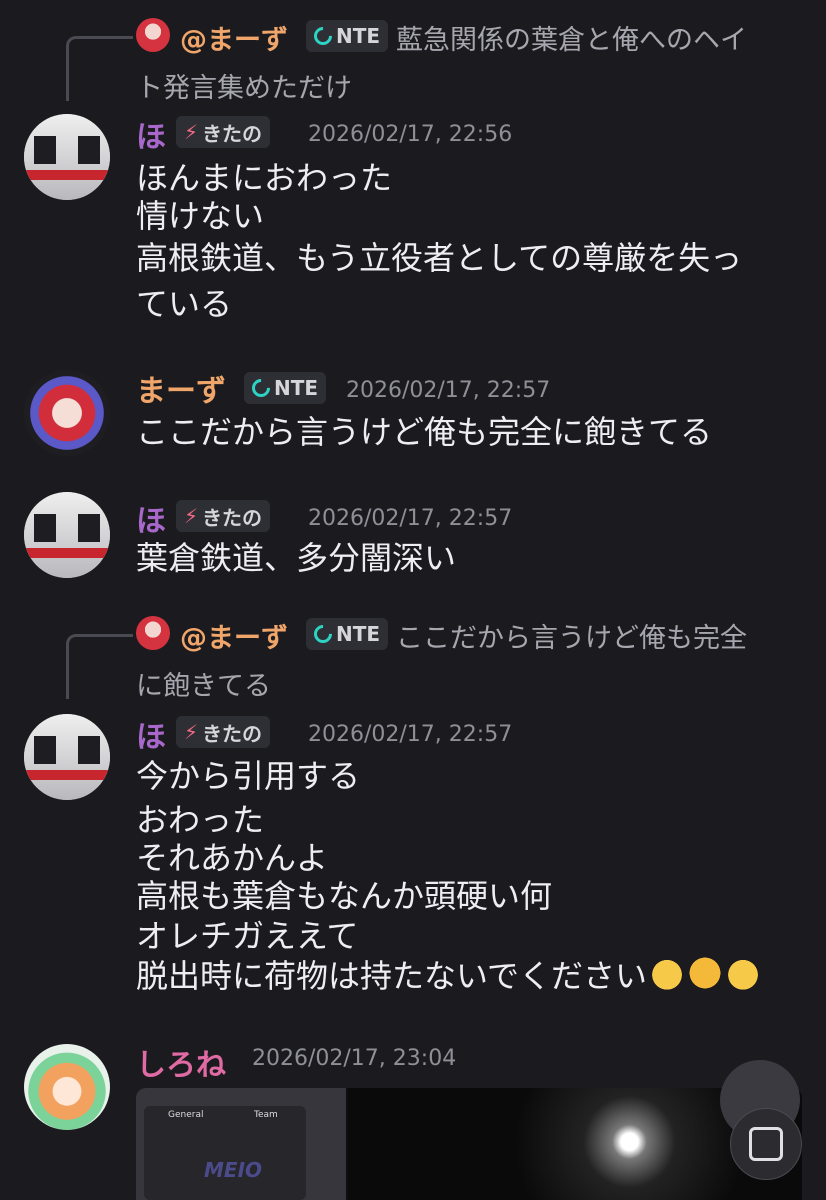 This screenshot has height=1200, width=826. I want to click on avatar-mazu, so click(67, 413).